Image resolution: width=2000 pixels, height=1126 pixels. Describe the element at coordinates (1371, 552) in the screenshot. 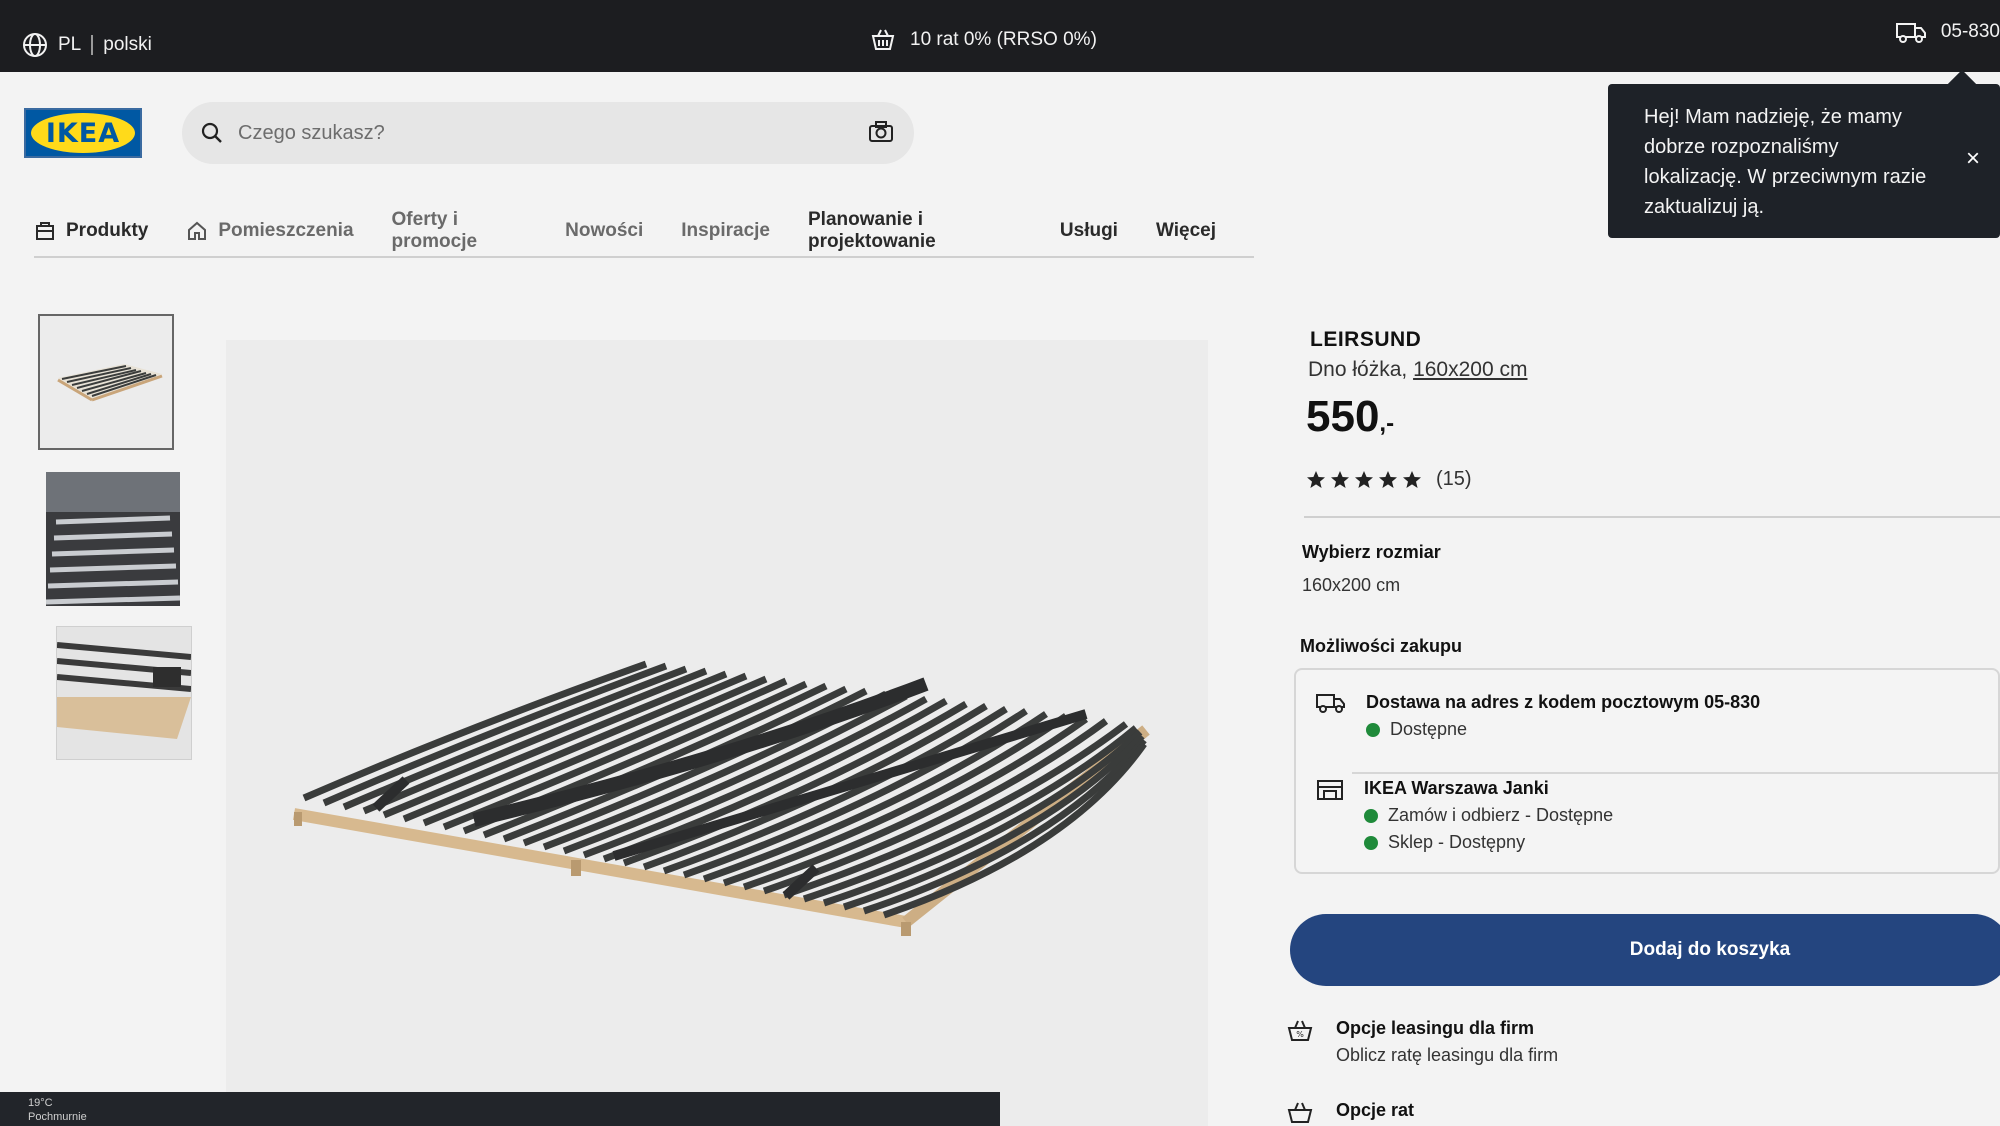

I see `size-label: Wybierz rozmiar` at that location.